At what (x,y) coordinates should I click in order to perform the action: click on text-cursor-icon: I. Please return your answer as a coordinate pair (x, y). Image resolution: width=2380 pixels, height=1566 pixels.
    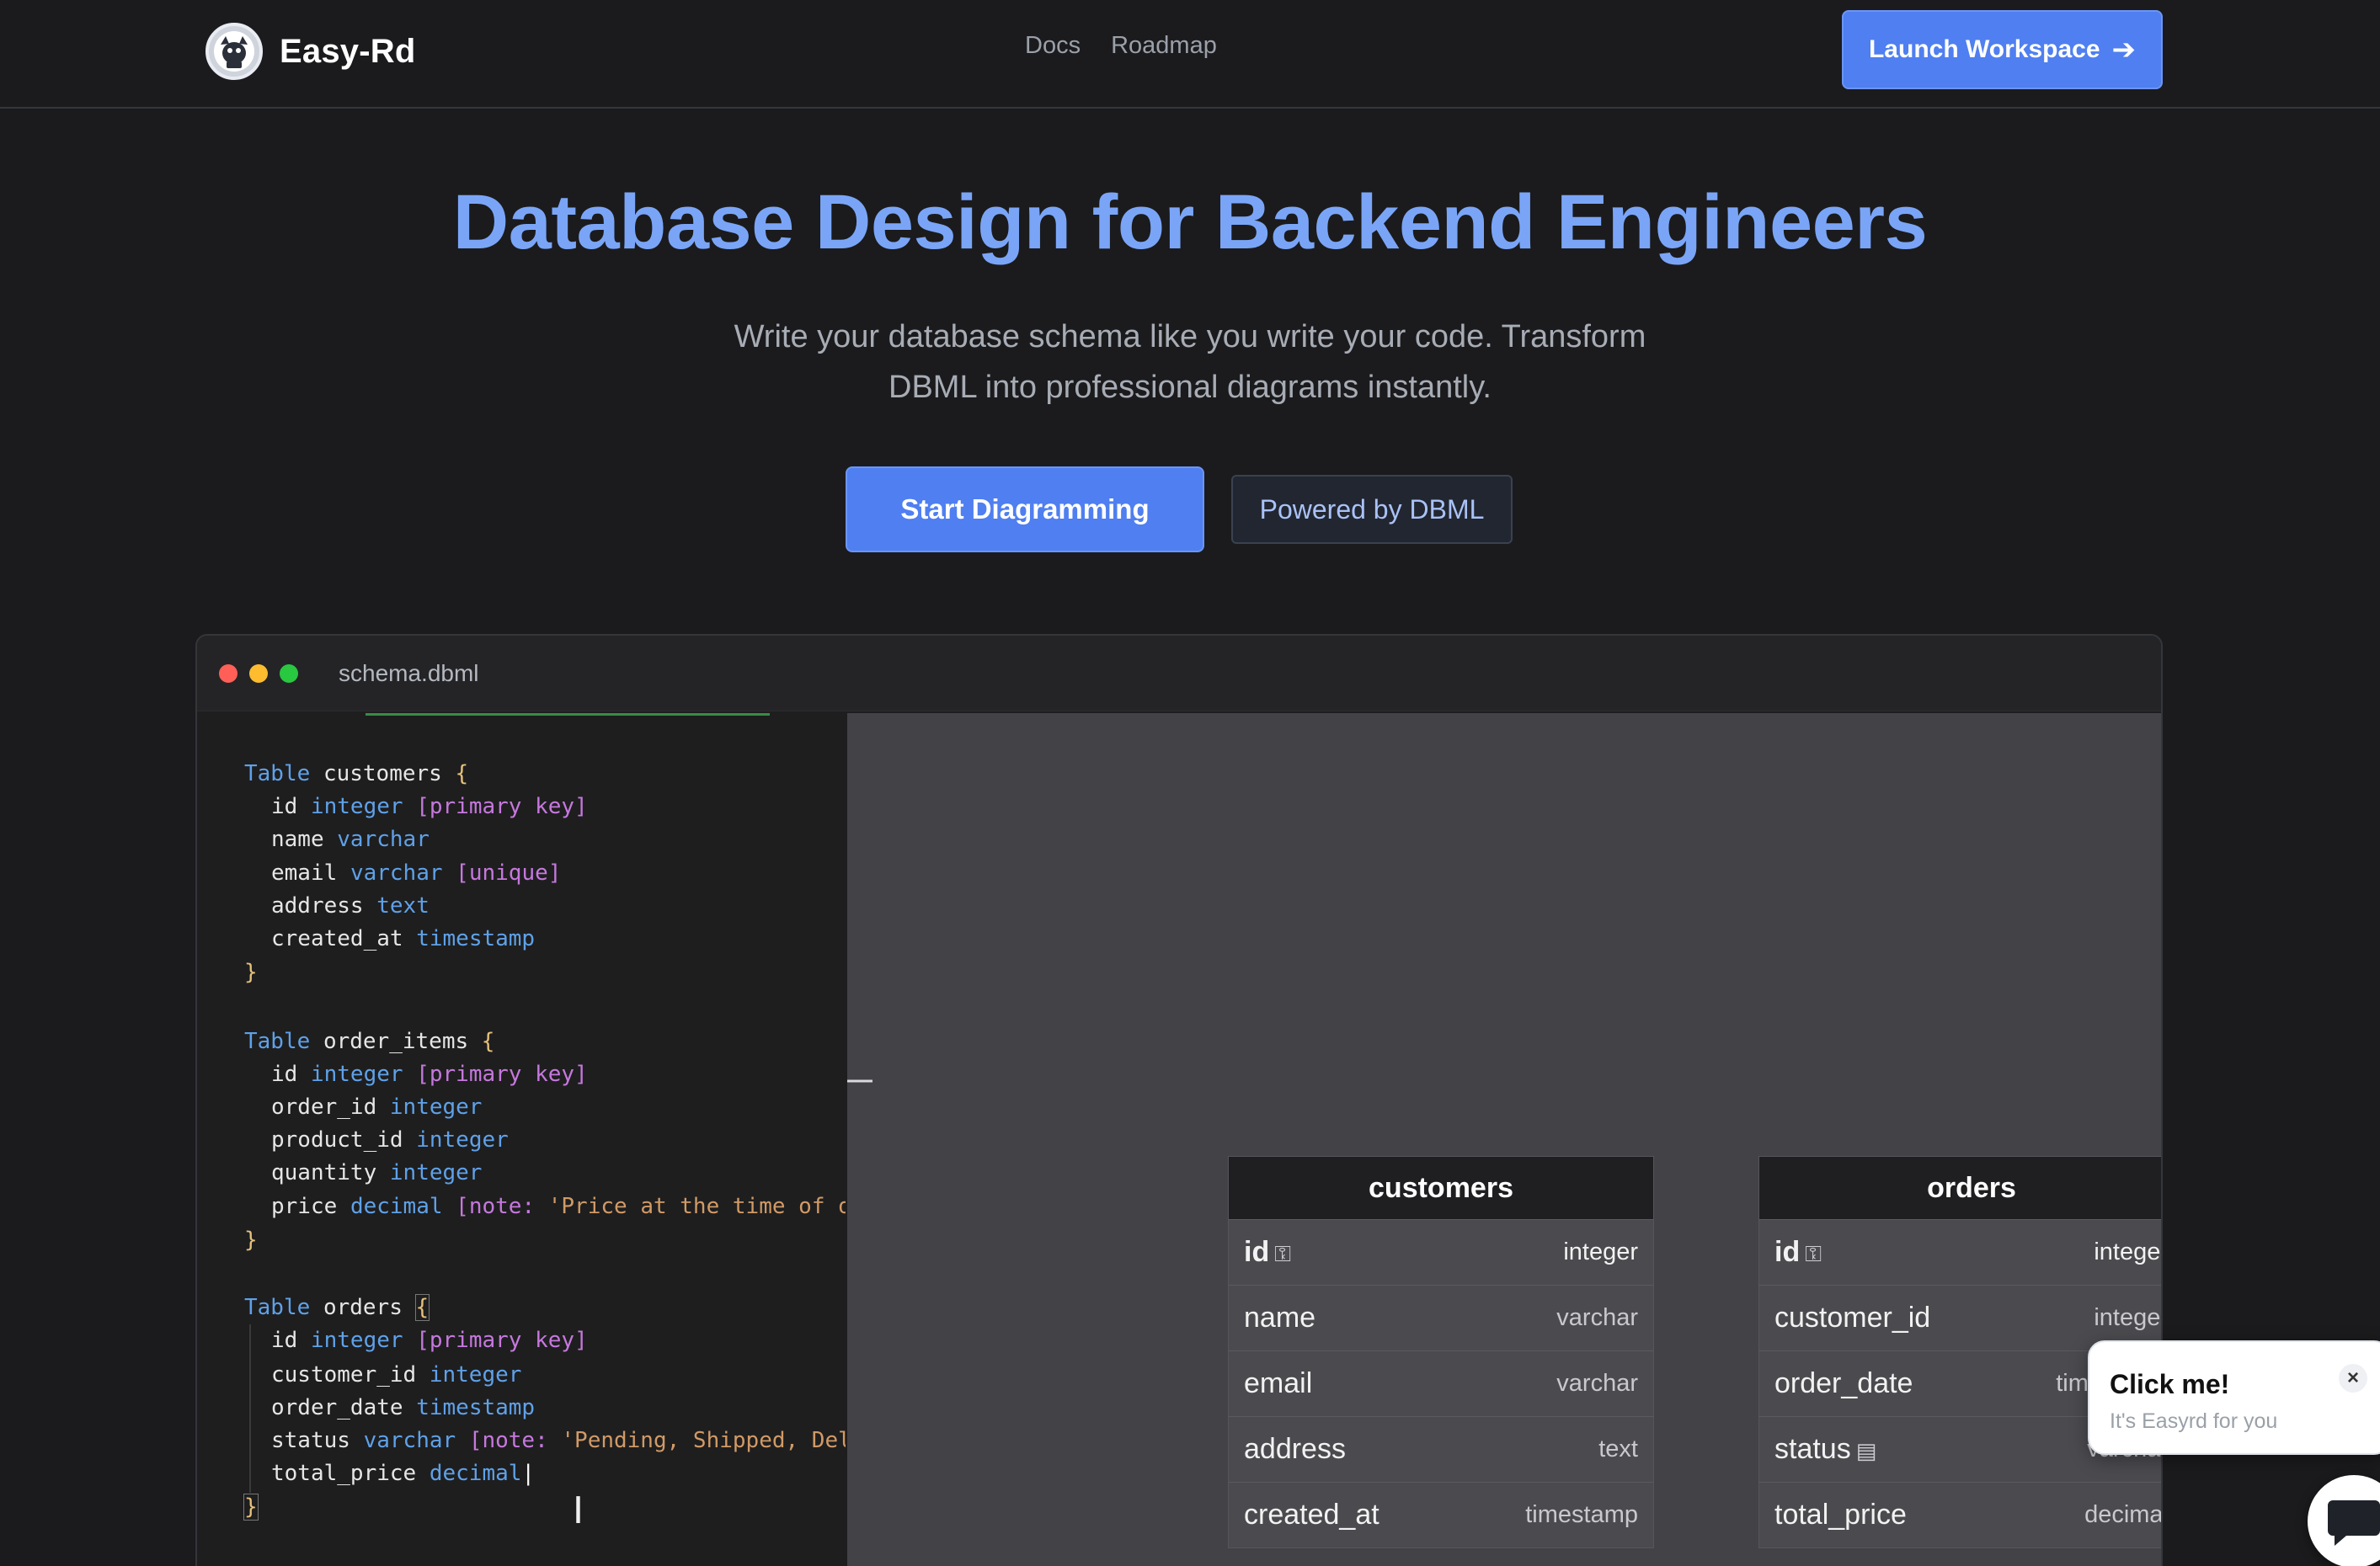
    Looking at the image, I should click on (578, 1510).